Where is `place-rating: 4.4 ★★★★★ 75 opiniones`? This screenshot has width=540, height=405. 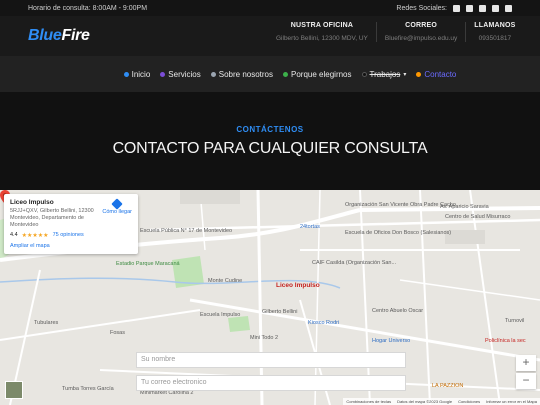 place-rating: 4.4 ★★★★★ 75 opiniones is located at coordinates (71, 235).